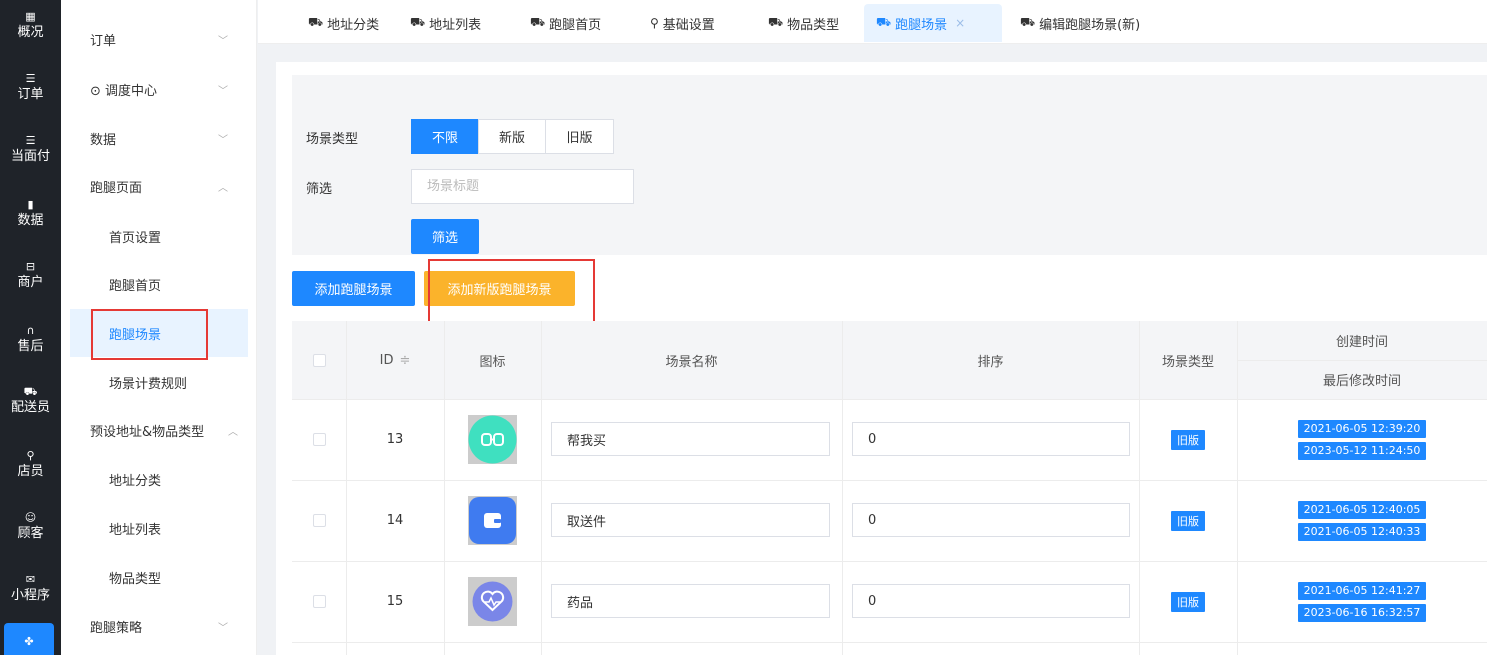 The image size is (1487, 655). I want to click on filter-button: 筛选, so click(445, 236).